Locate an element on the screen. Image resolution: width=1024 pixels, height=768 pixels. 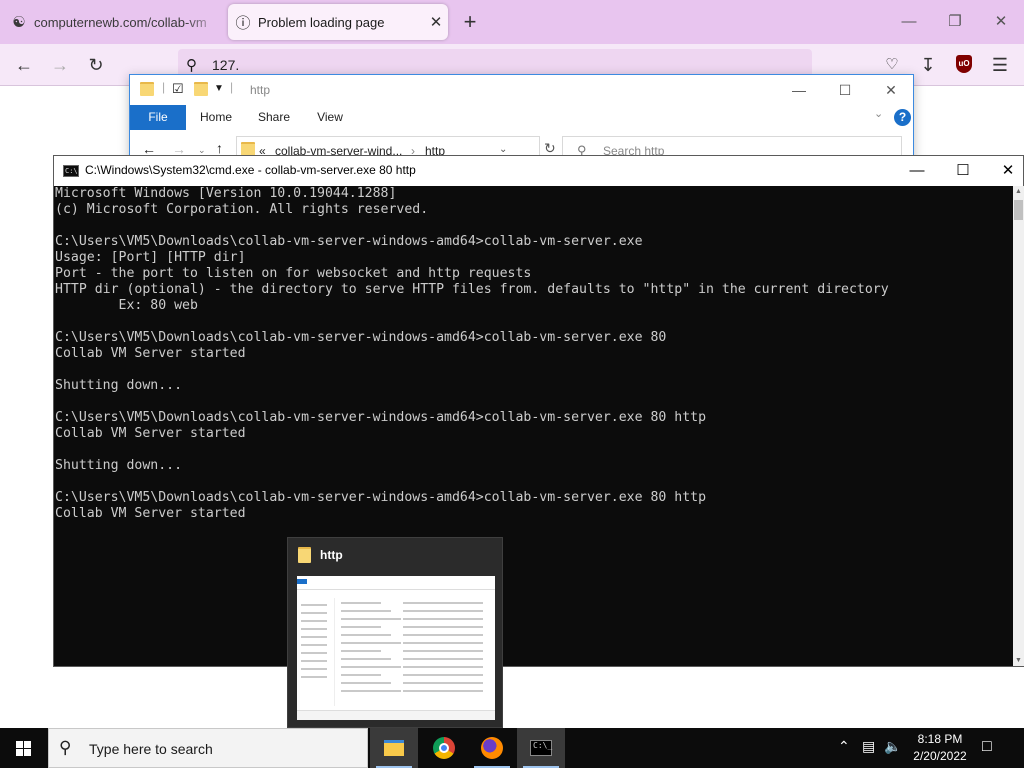
close-tab-icon: ✕ is located at coordinates (436, 22).